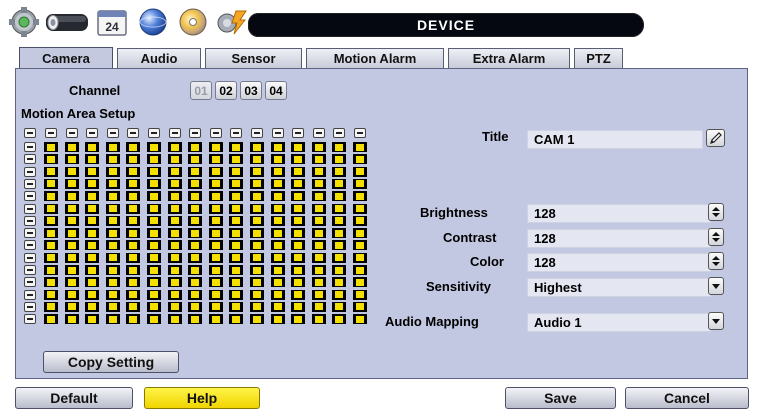 This screenshot has height=417, width=759. What do you see at coordinates (111, 362) in the screenshot?
I see `copy-setting-button: Copy Setting` at bounding box center [111, 362].